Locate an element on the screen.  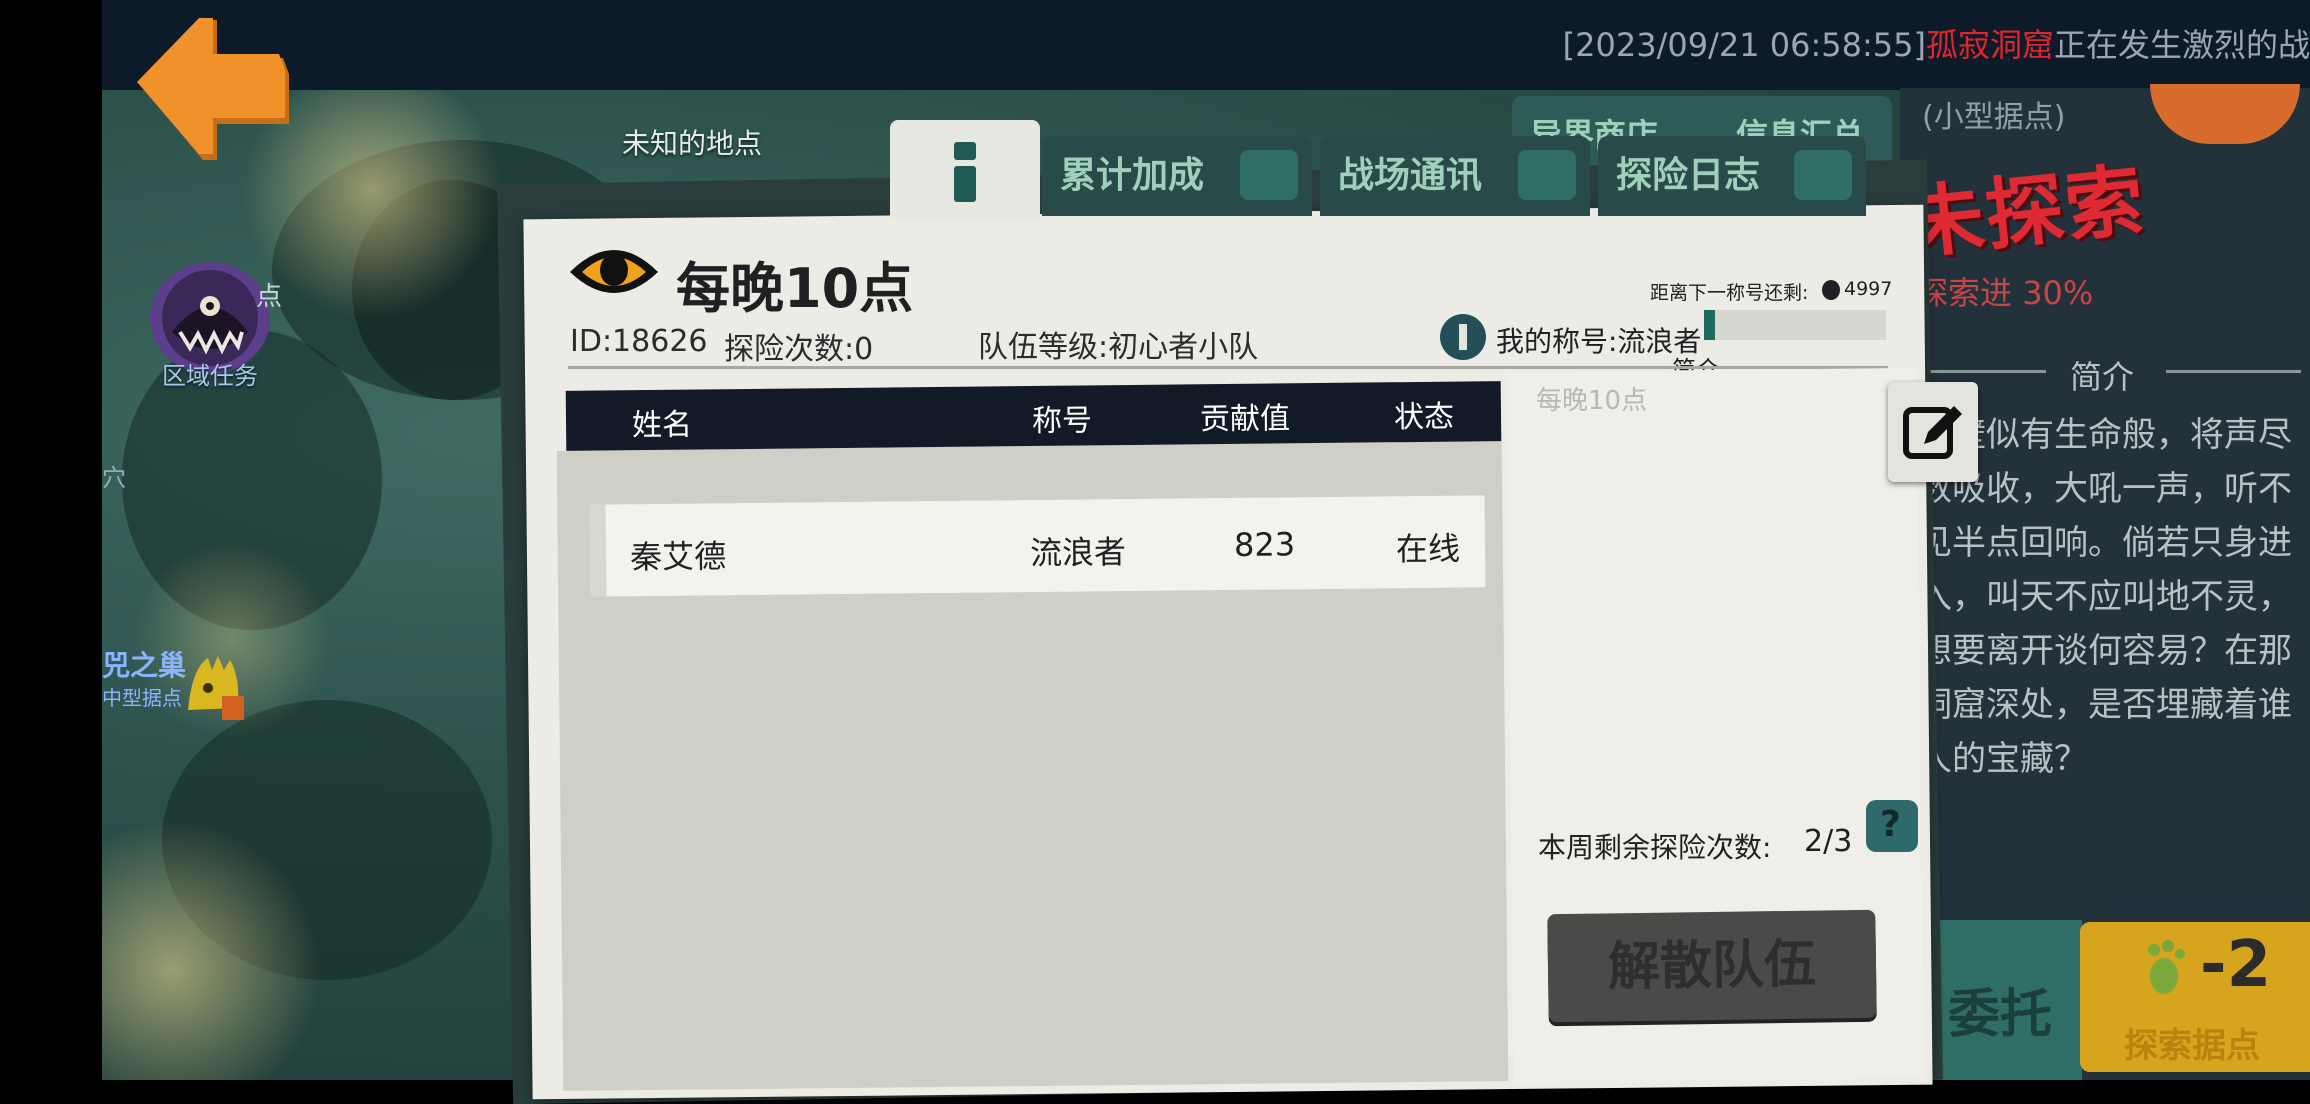
region-task-partial: 点 is located at coordinates (269, 297).